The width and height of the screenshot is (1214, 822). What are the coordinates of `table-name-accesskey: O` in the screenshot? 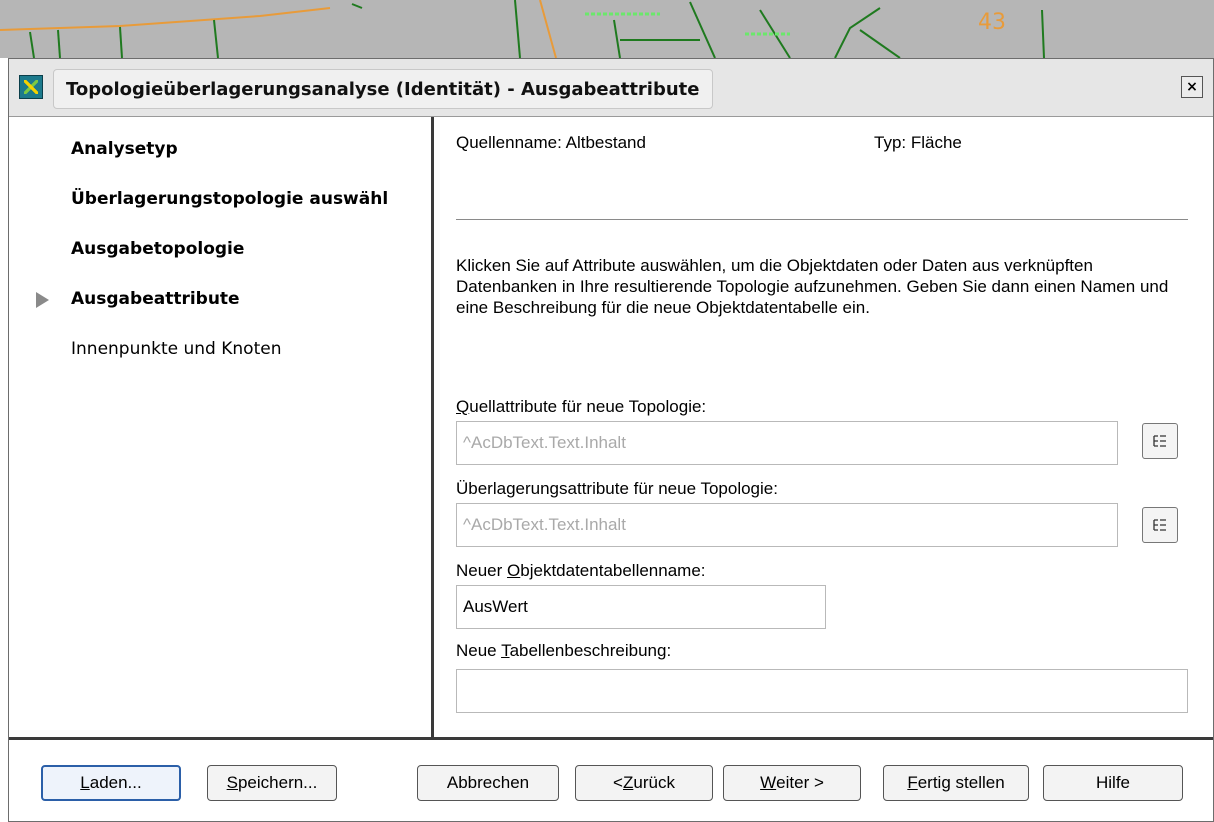 It's located at (514, 570).